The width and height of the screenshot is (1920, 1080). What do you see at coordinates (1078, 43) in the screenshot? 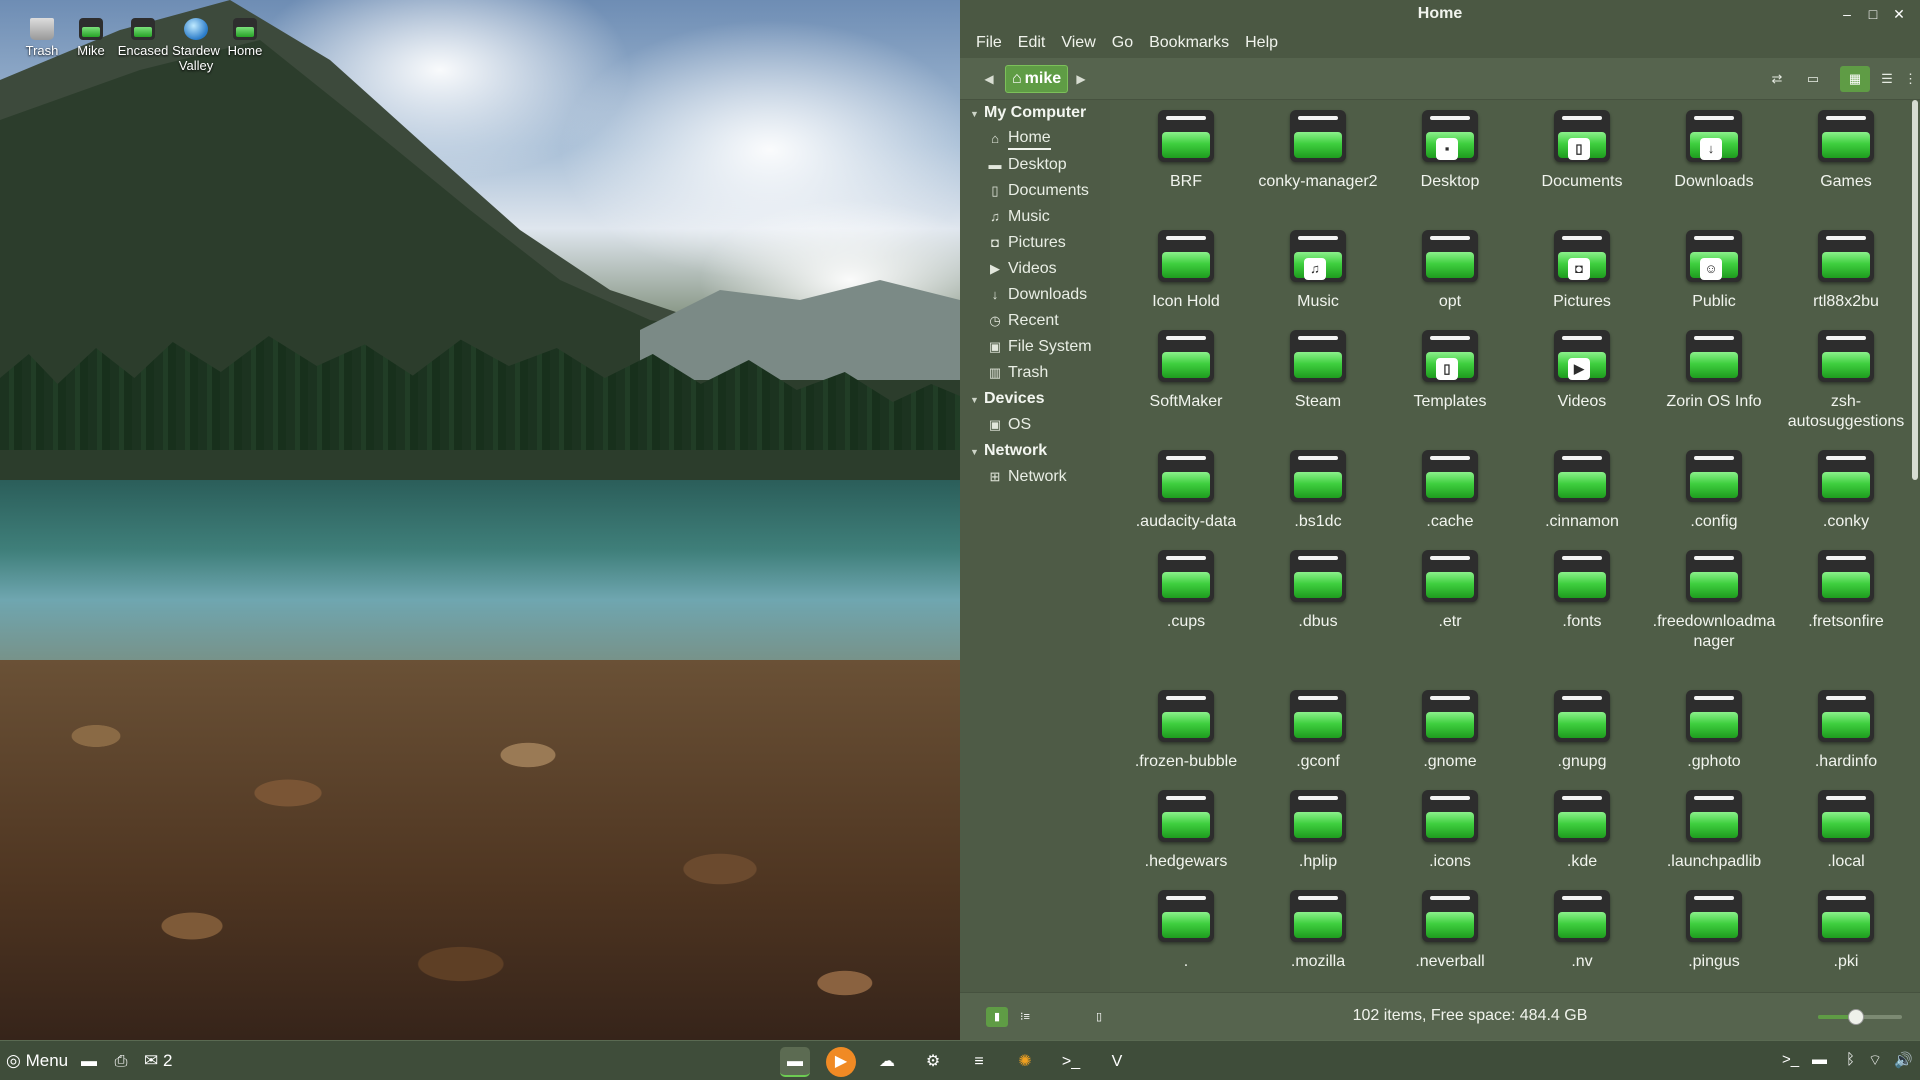
I see `menu-view: View` at bounding box center [1078, 43].